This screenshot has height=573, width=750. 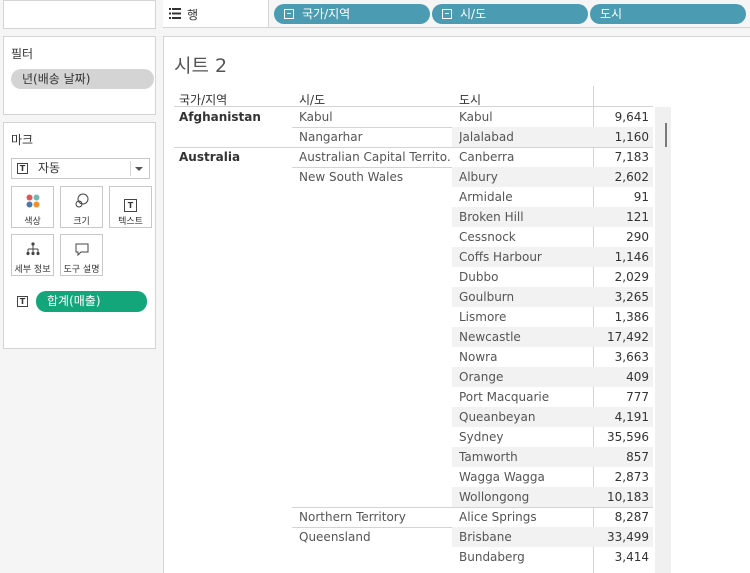 What do you see at coordinates (619, 197) in the screenshot?
I see `table-cell-sales: 91` at bounding box center [619, 197].